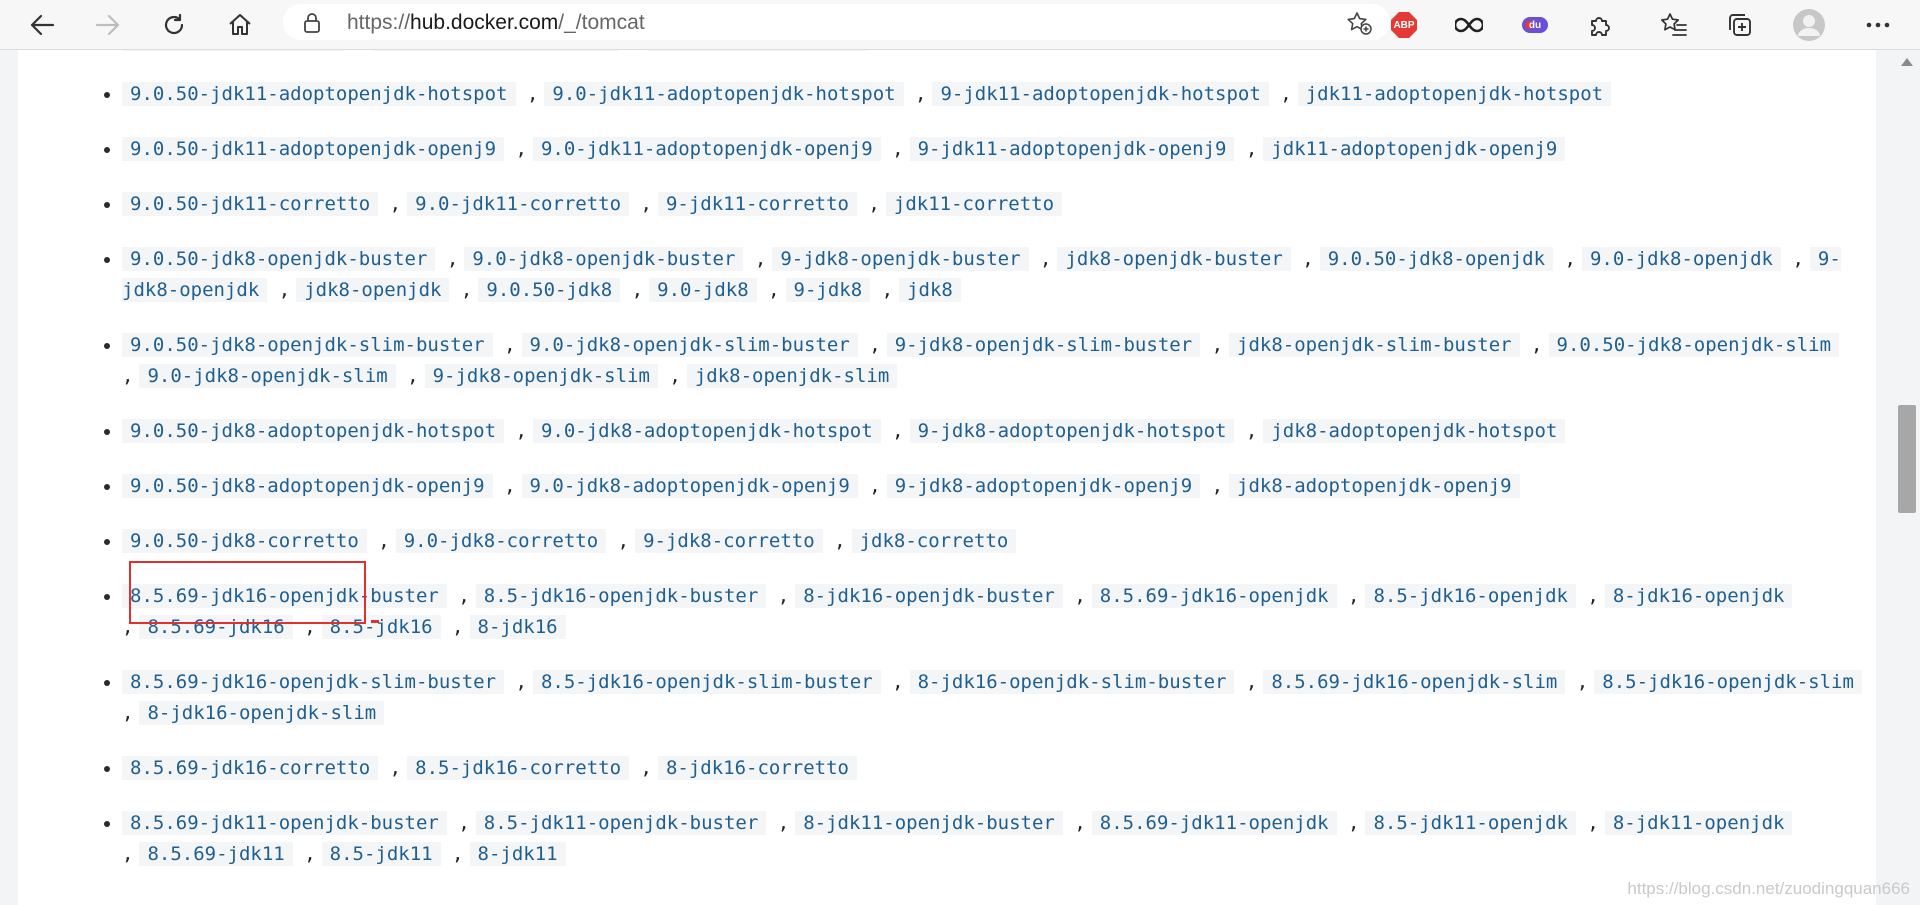 The width and height of the screenshot is (1920, 905). Describe the element at coordinates (381, 854) in the screenshot. I see `tag-link: 8.5-jdk11` at that location.